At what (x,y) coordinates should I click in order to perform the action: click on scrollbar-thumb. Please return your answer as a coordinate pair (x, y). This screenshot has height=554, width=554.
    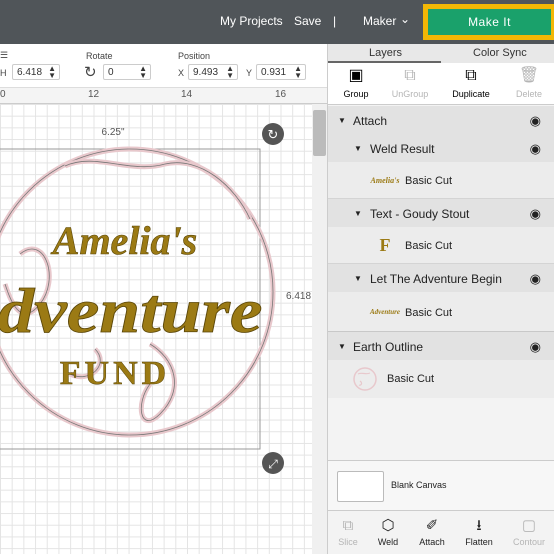
    Looking at the image, I should click on (319, 133).